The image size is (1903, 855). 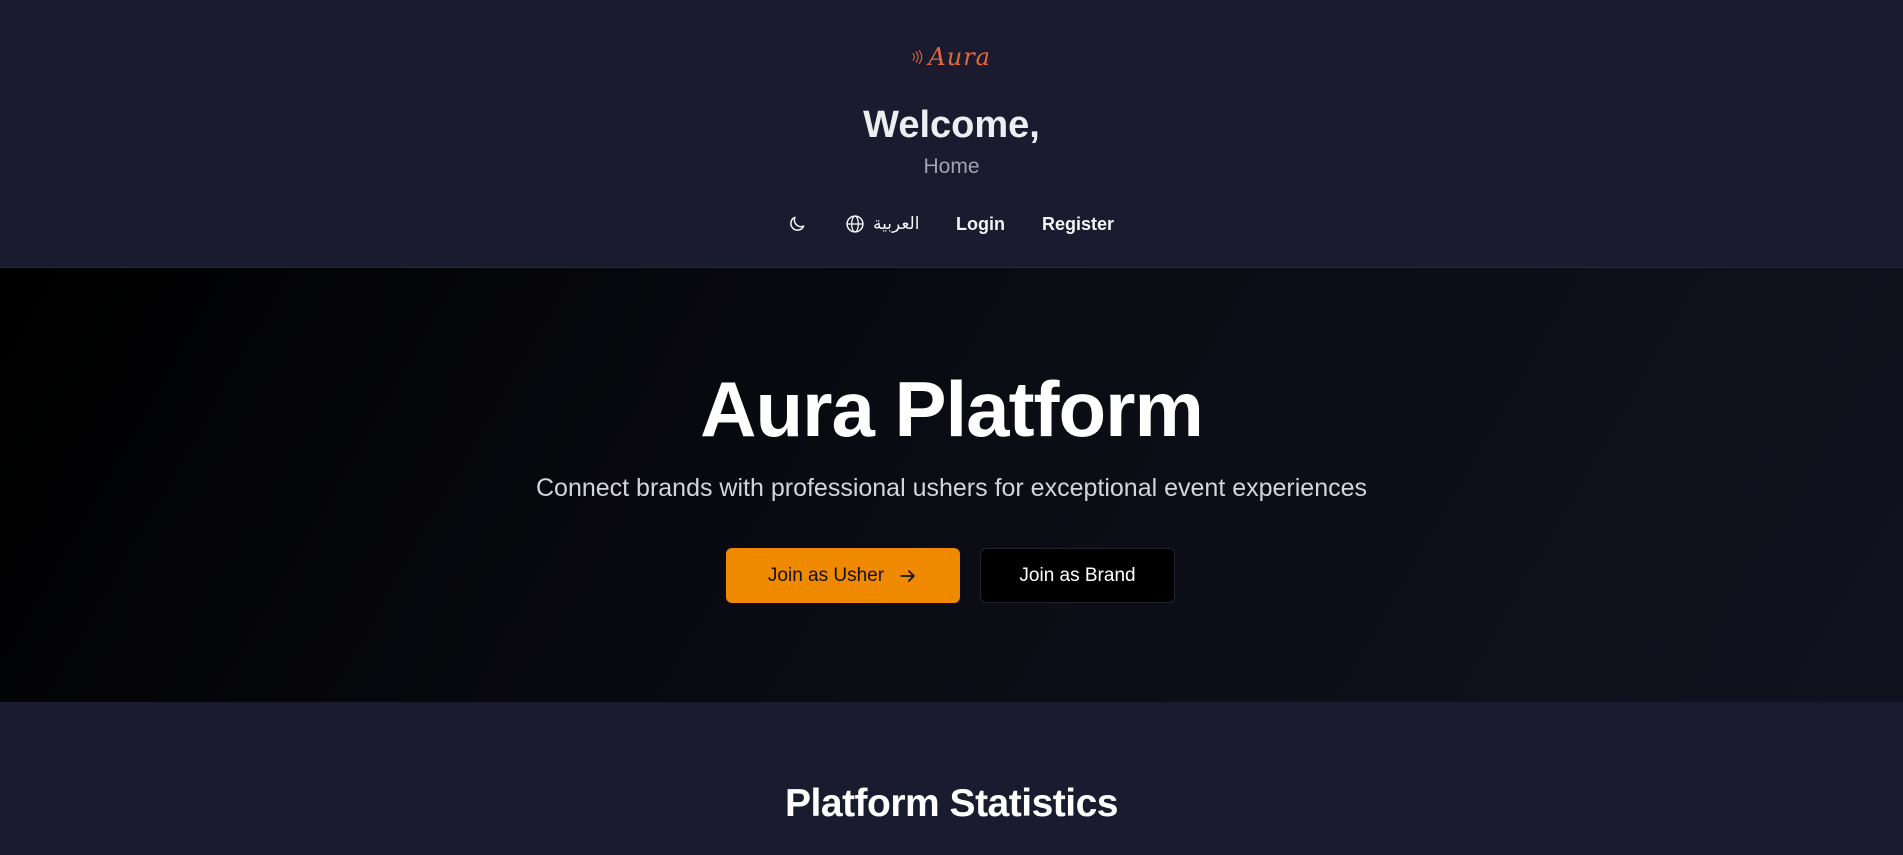 What do you see at coordinates (1078, 224) in the screenshot?
I see `register-link: Register` at bounding box center [1078, 224].